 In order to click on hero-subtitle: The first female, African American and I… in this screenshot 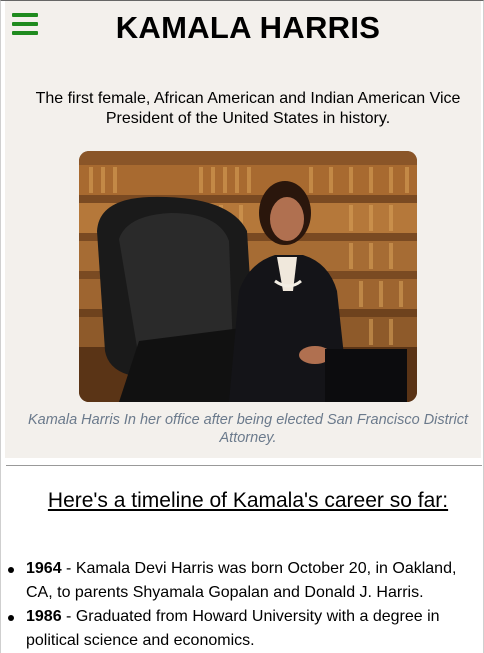, I will do `click(248, 108)`.